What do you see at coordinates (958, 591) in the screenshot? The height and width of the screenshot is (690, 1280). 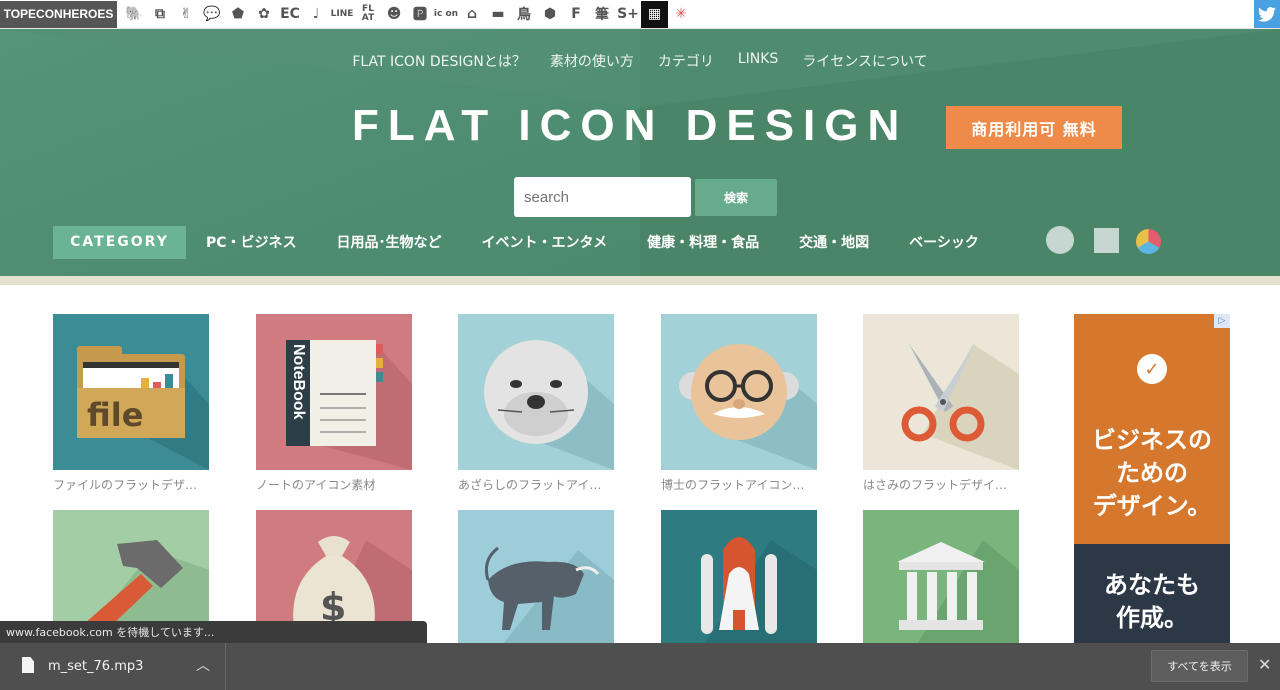 I see `bank-building-icon` at bounding box center [958, 591].